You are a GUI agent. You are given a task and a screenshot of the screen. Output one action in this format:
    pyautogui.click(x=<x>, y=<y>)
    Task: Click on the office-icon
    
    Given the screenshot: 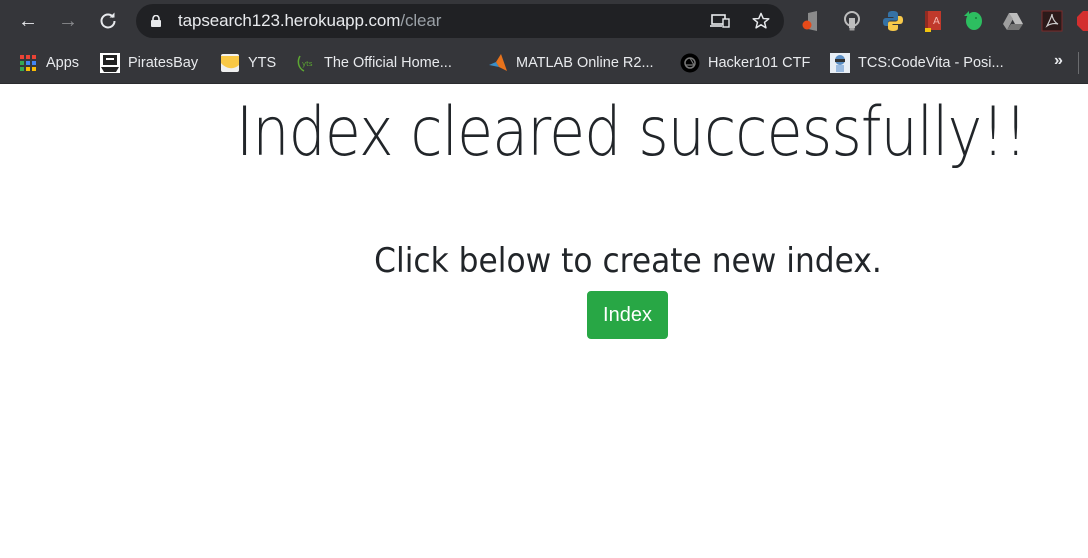 What is the action you would take?
    pyautogui.click(x=811, y=21)
    